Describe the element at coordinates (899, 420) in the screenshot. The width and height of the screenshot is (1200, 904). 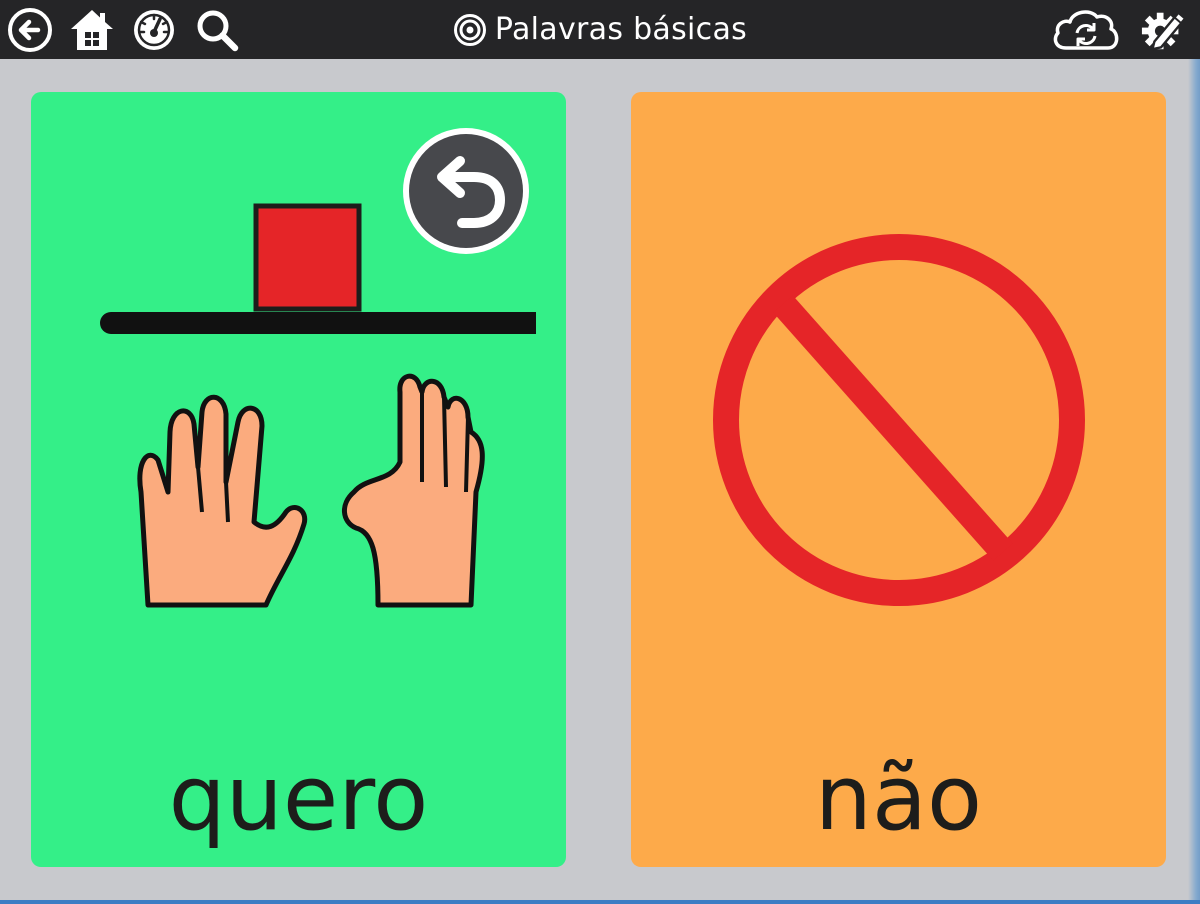
I see `prohibited-symbol` at that location.